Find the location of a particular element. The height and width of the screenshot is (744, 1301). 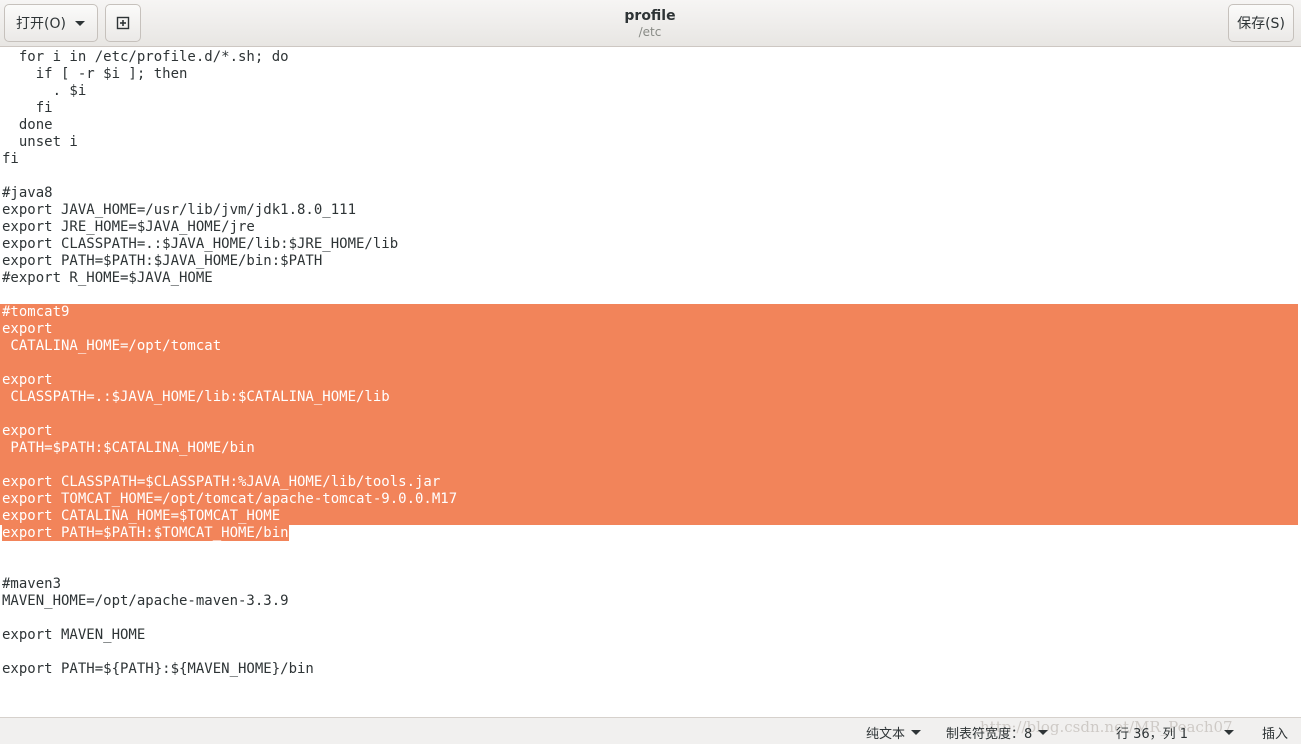

tab-width-label: 制表符宽度：8 is located at coordinates (989, 734).